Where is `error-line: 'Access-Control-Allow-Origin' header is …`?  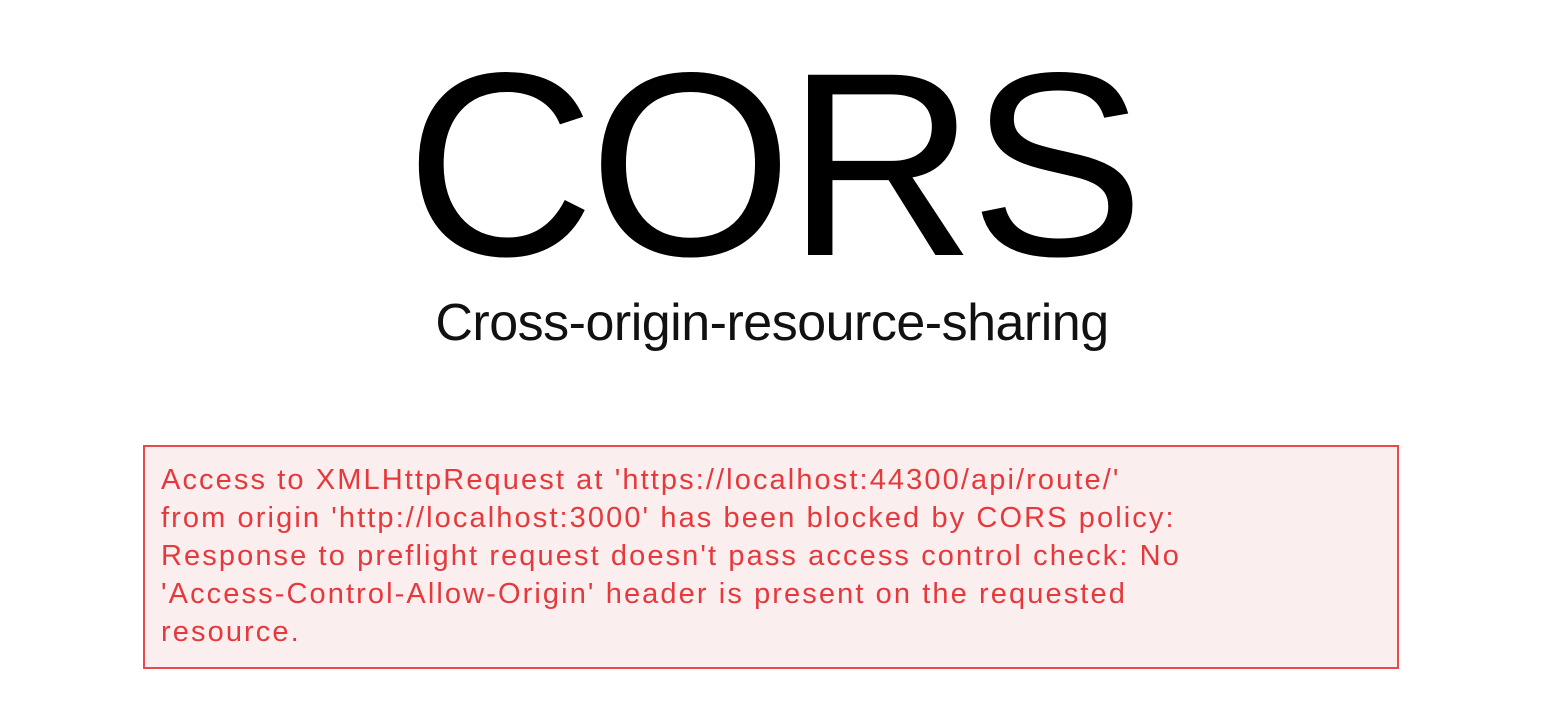 error-line: 'Access-Control-Allow-Origin' header is … is located at coordinates (644, 594).